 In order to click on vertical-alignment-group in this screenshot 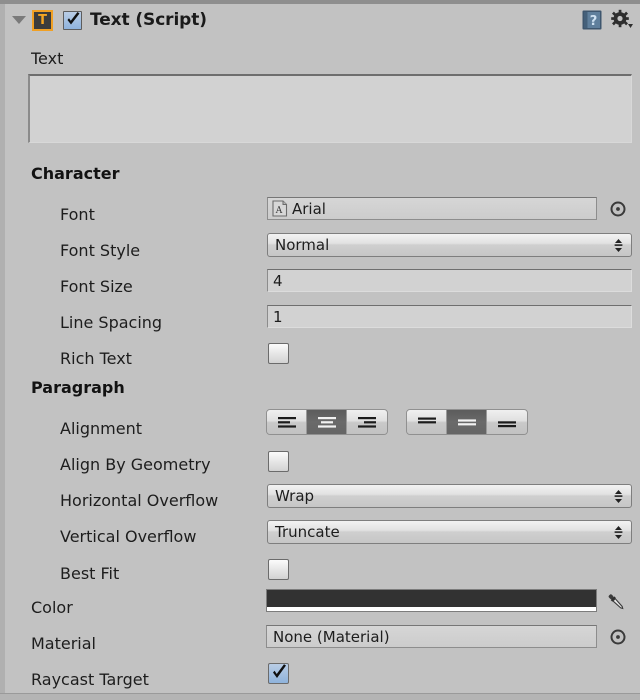, I will do `click(467, 422)`.